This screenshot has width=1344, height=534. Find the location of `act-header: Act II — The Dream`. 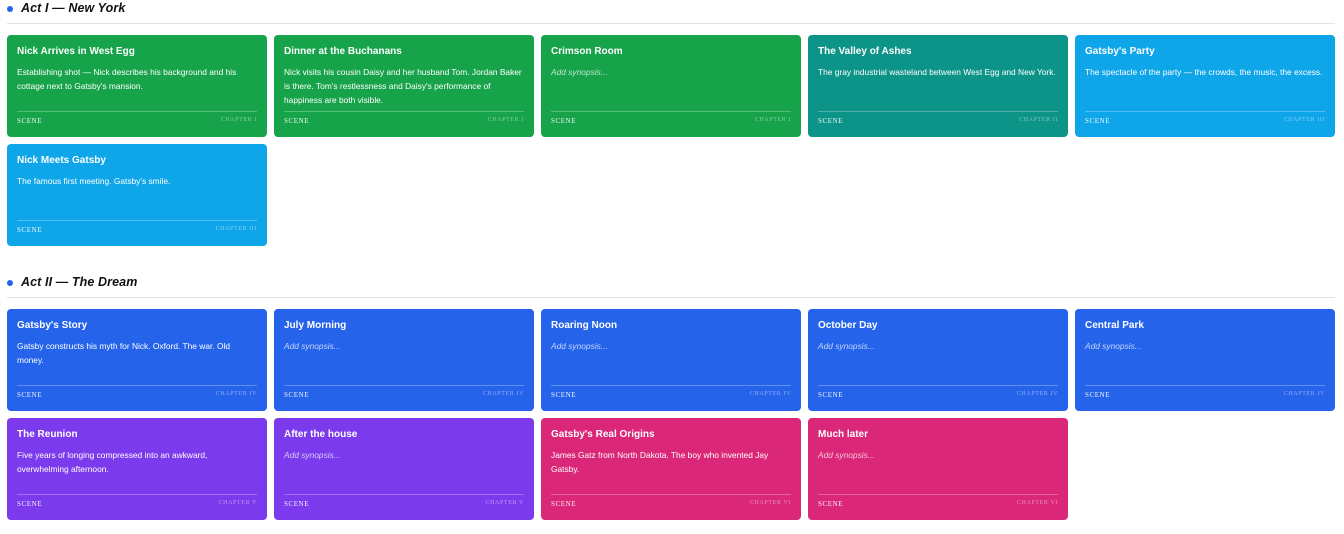

act-header: Act II — The Dream is located at coordinates (672, 287).